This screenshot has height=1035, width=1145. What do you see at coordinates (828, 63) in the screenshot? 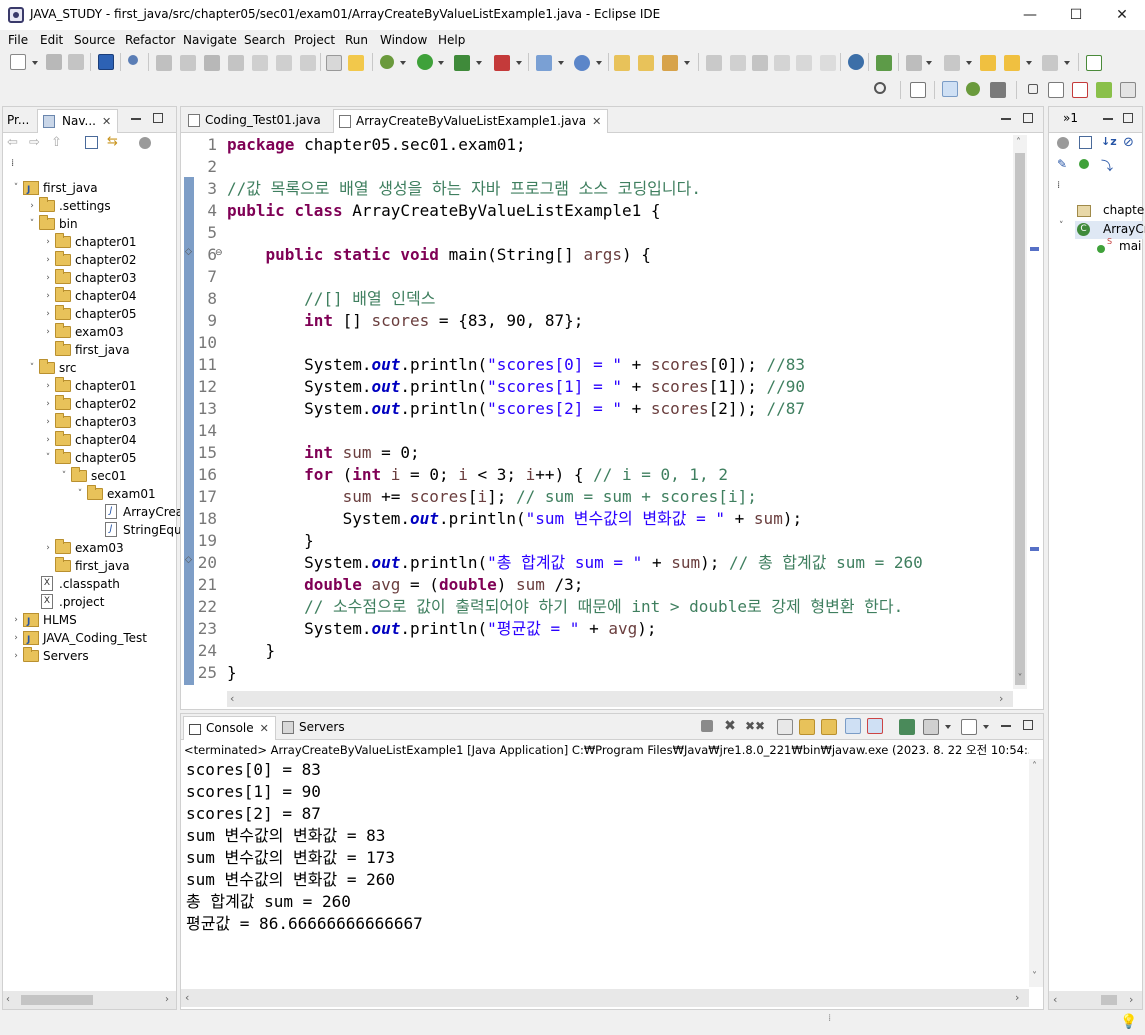
I see `pilcrow-icon` at bounding box center [828, 63].